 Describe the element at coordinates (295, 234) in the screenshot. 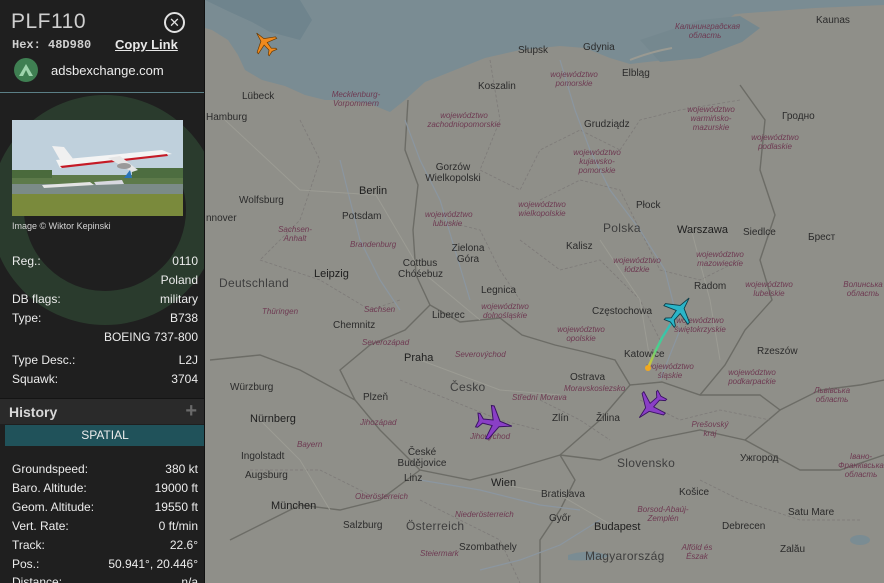

I see `region-label: Sachsen-Anhalt` at that location.